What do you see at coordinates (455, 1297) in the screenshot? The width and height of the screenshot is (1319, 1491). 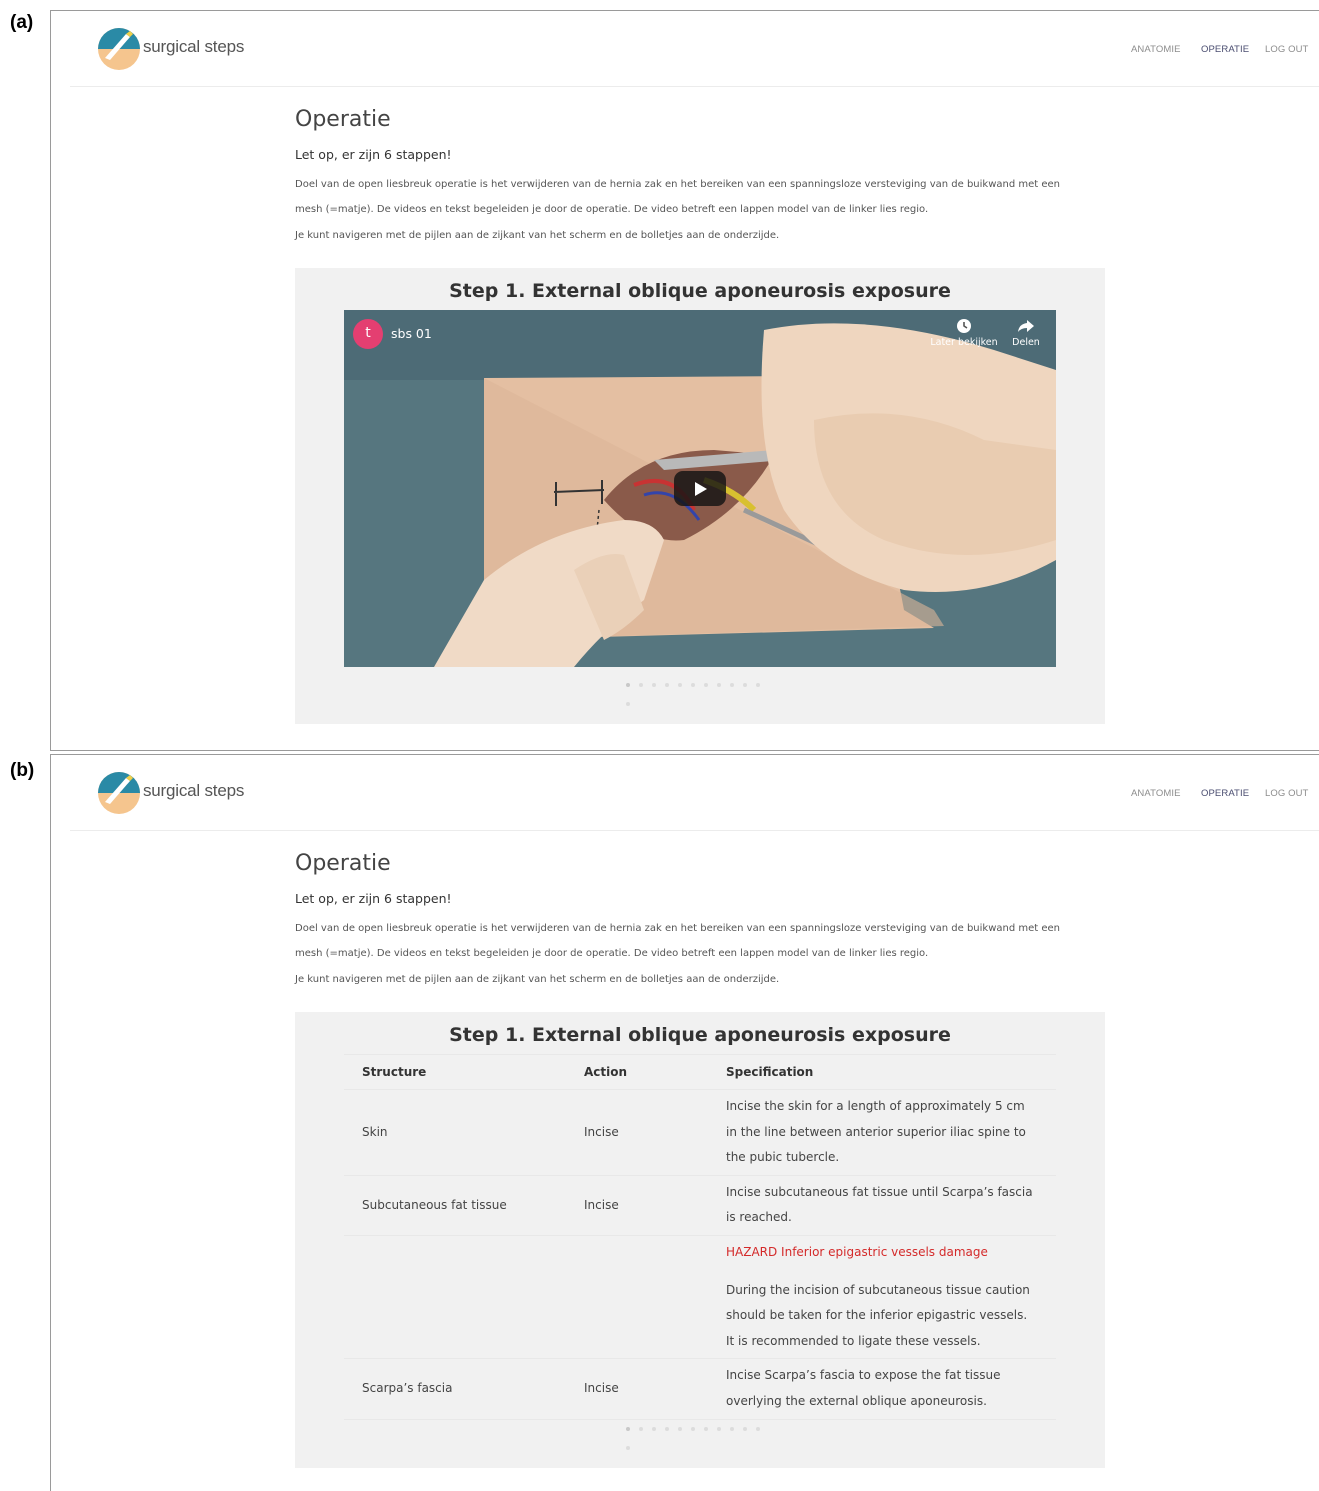 I see `structure-cell` at bounding box center [455, 1297].